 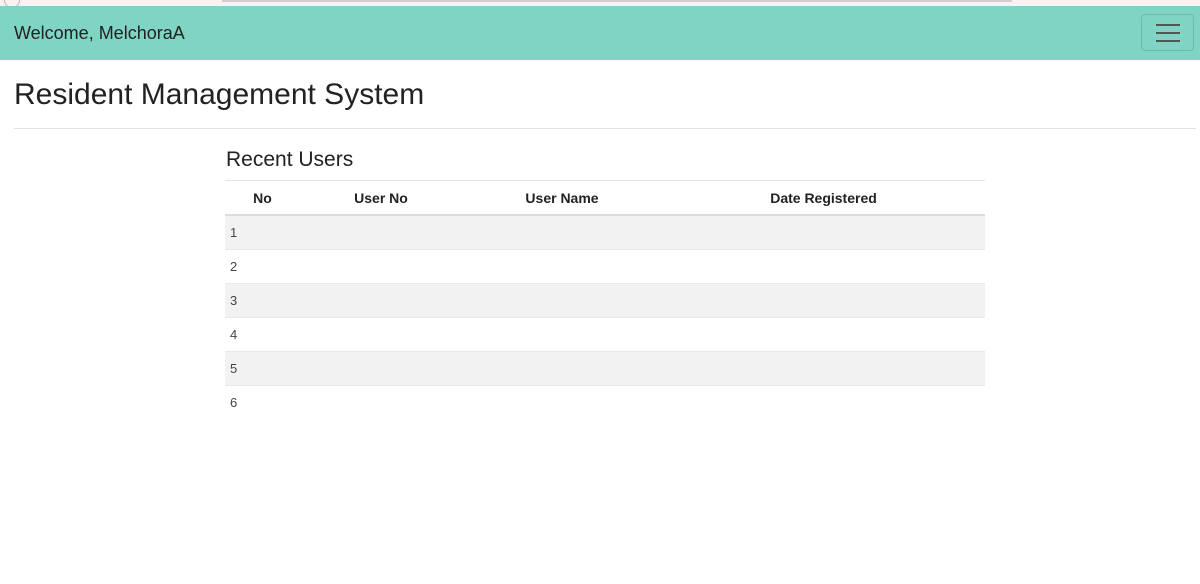 I want to click on hamburger-menu-icon, so click(x=1168, y=33).